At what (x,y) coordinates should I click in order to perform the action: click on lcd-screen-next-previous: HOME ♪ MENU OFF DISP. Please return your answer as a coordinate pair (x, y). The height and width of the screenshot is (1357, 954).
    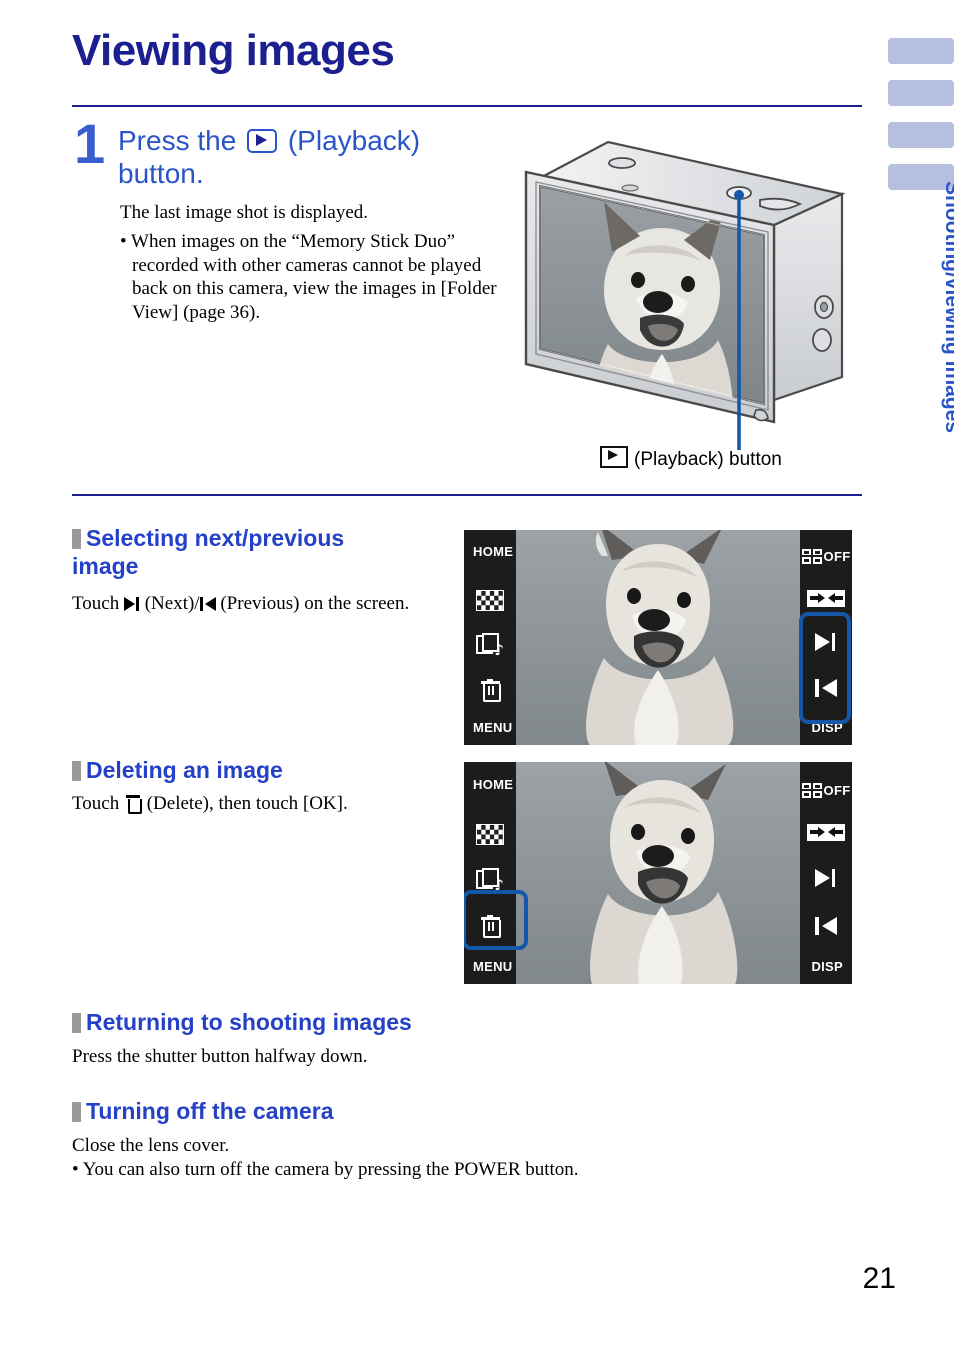
    Looking at the image, I should click on (658, 637).